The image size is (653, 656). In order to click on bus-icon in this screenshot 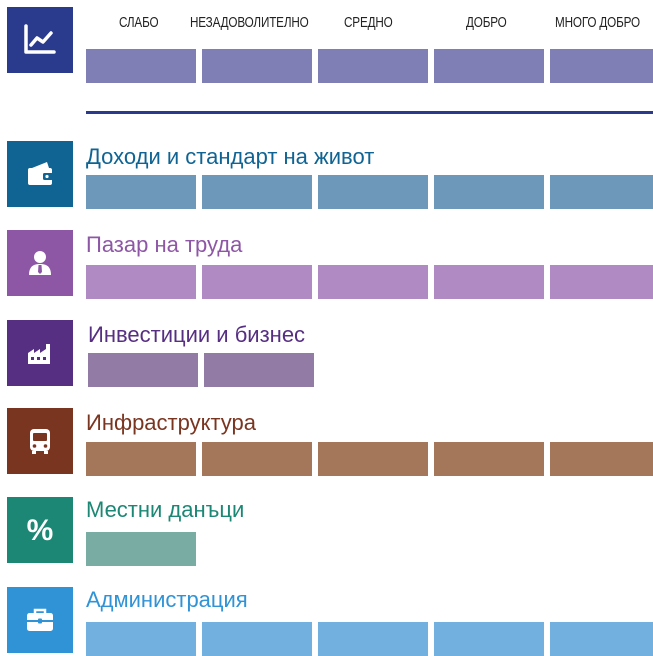, I will do `click(40, 441)`.